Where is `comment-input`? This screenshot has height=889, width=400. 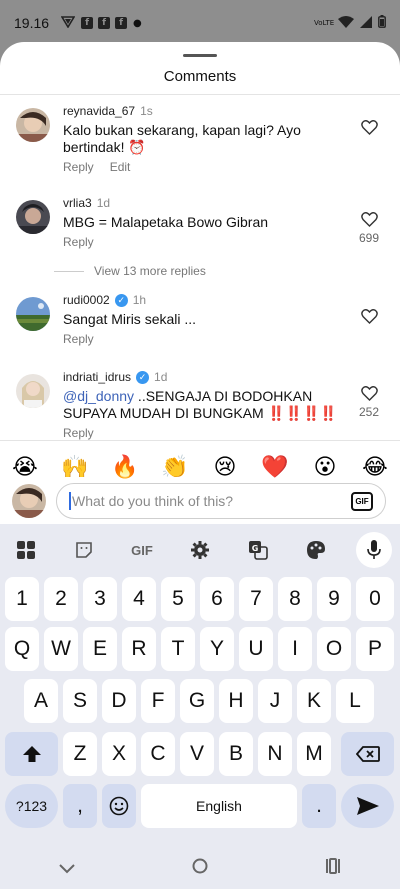
comment-input is located at coordinates (202, 501).